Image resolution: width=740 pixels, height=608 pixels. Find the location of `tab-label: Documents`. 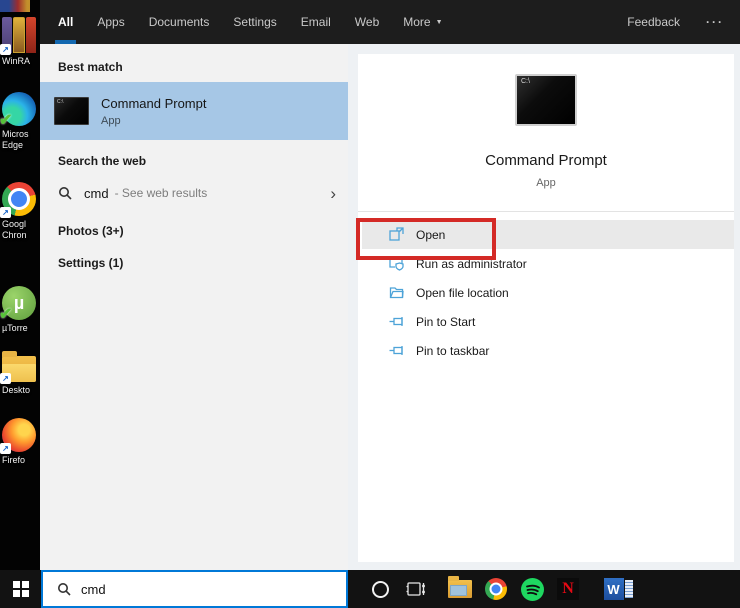

tab-label: Documents is located at coordinates (179, 22).